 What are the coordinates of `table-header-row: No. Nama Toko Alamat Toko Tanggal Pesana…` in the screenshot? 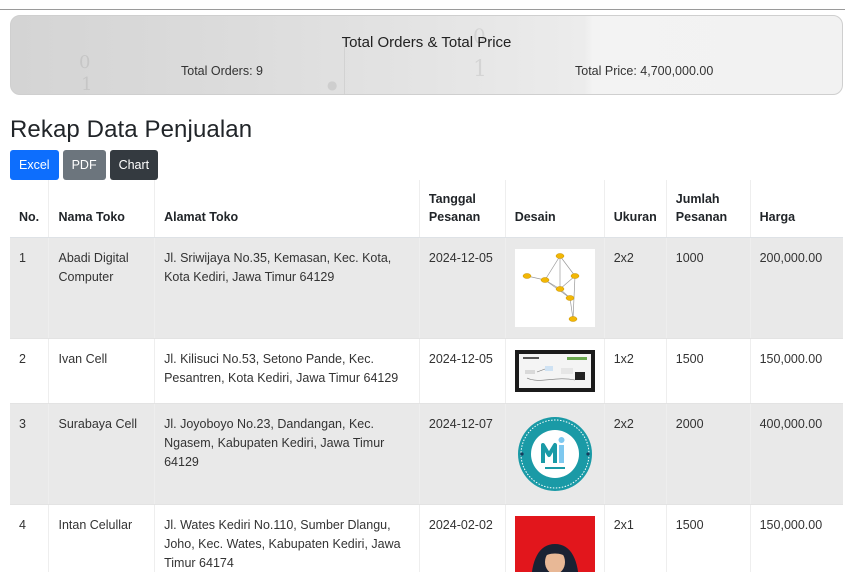 It's located at (426, 209).